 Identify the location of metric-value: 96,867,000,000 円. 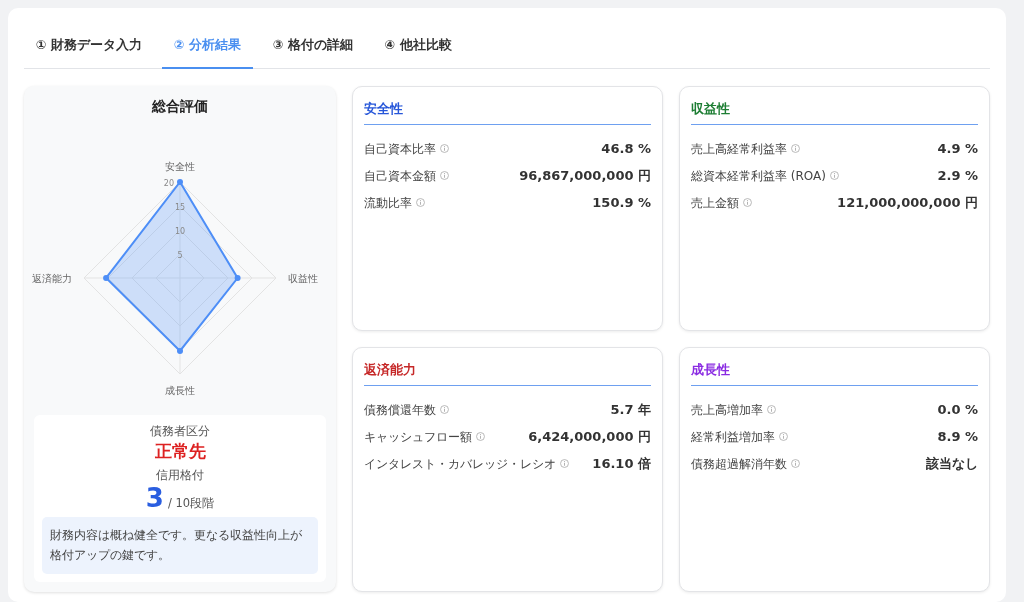
(585, 176).